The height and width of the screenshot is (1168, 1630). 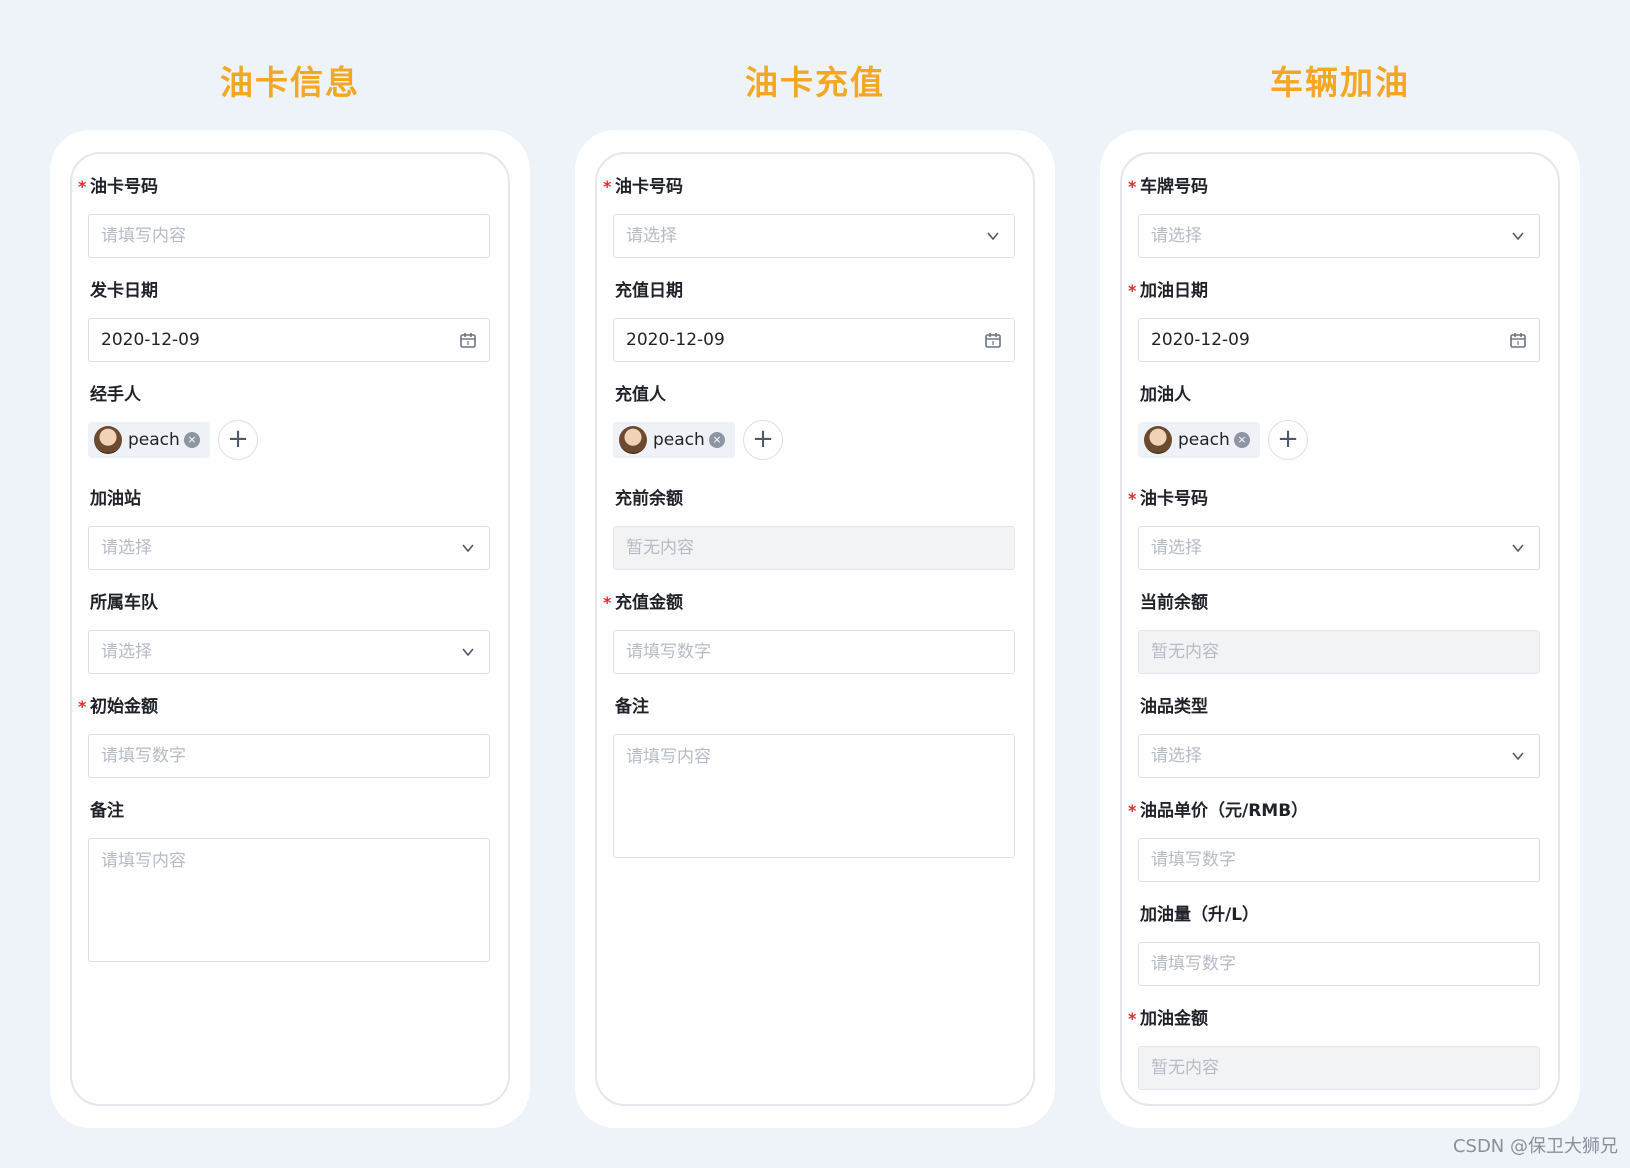 I want to click on issue-date-picker: 2020-12-09, so click(x=289, y=340).